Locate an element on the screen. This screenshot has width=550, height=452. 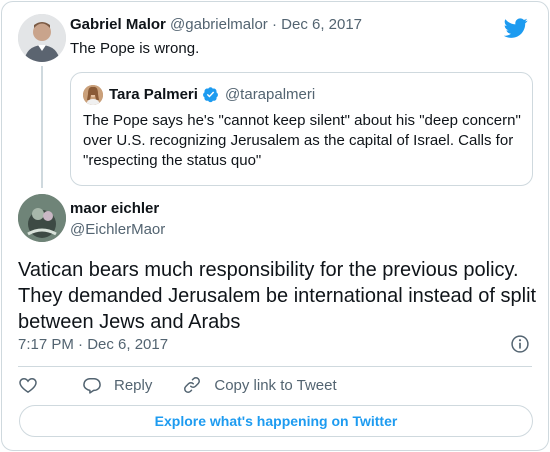
reply-label: Reply is located at coordinates (133, 385).